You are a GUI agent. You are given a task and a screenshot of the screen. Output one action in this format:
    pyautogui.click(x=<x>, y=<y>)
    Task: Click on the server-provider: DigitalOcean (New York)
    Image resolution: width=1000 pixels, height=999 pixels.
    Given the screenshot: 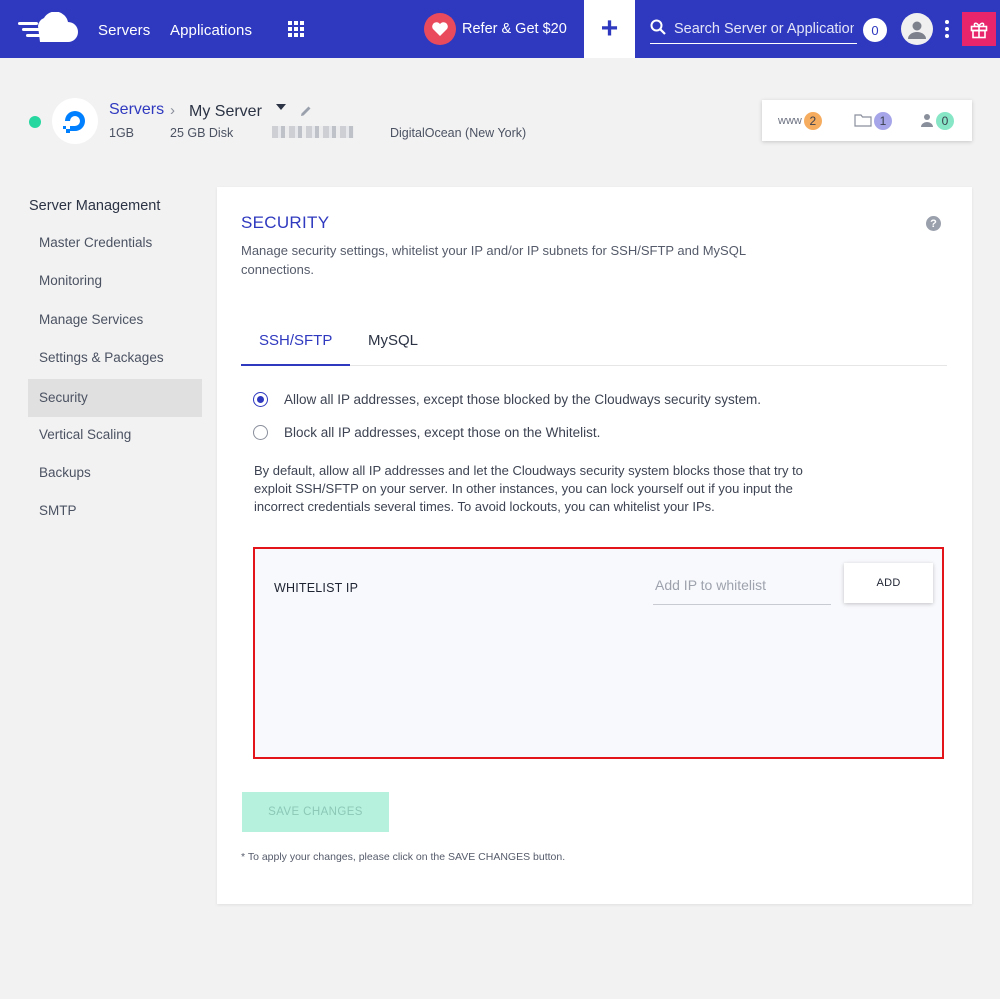 What is the action you would take?
    pyautogui.click(x=458, y=133)
    